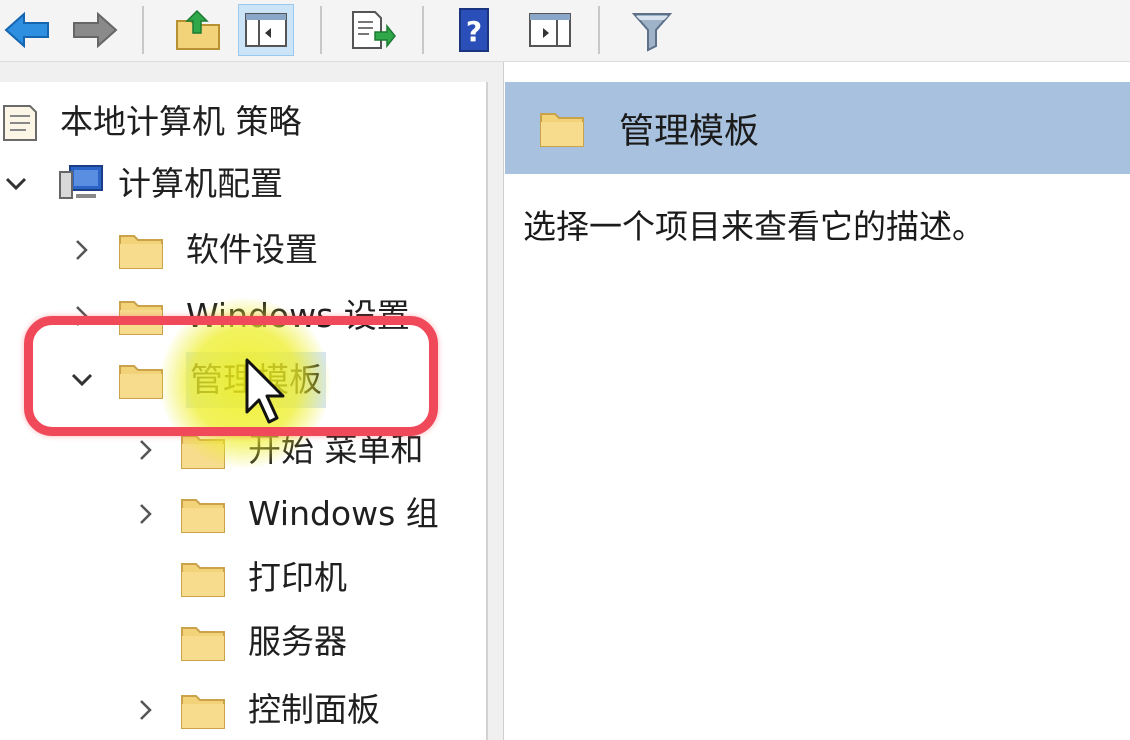  Describe the element at coordinates (298, 315) in the screenshot. I see `tree-node-label: Windows 设置` at that location.